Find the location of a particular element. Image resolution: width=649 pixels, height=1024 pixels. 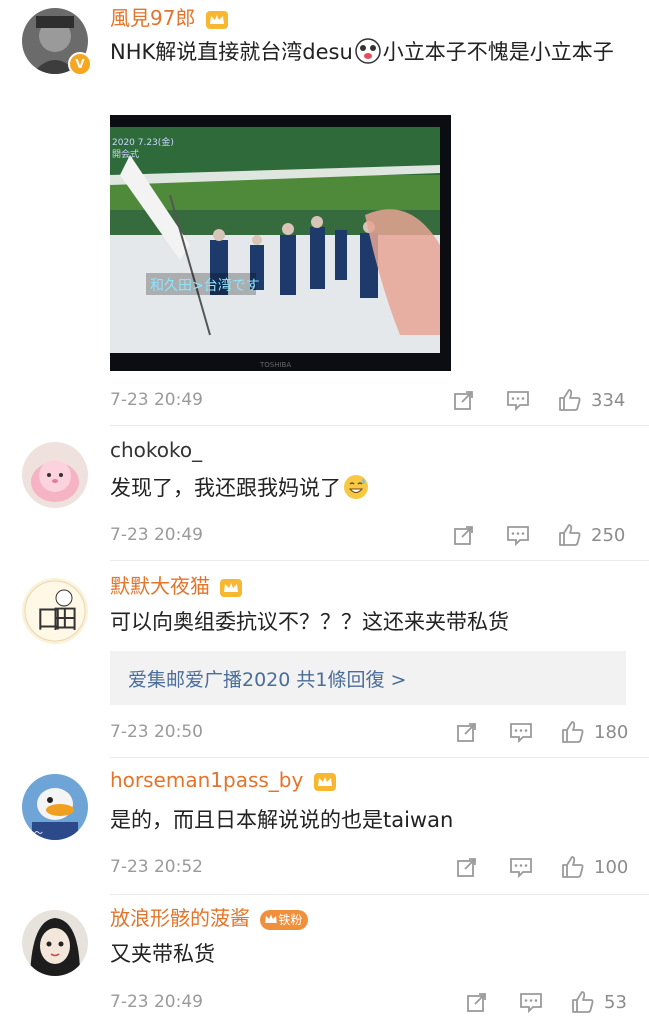

like-button: 100 is located at coordinates (594, 867).